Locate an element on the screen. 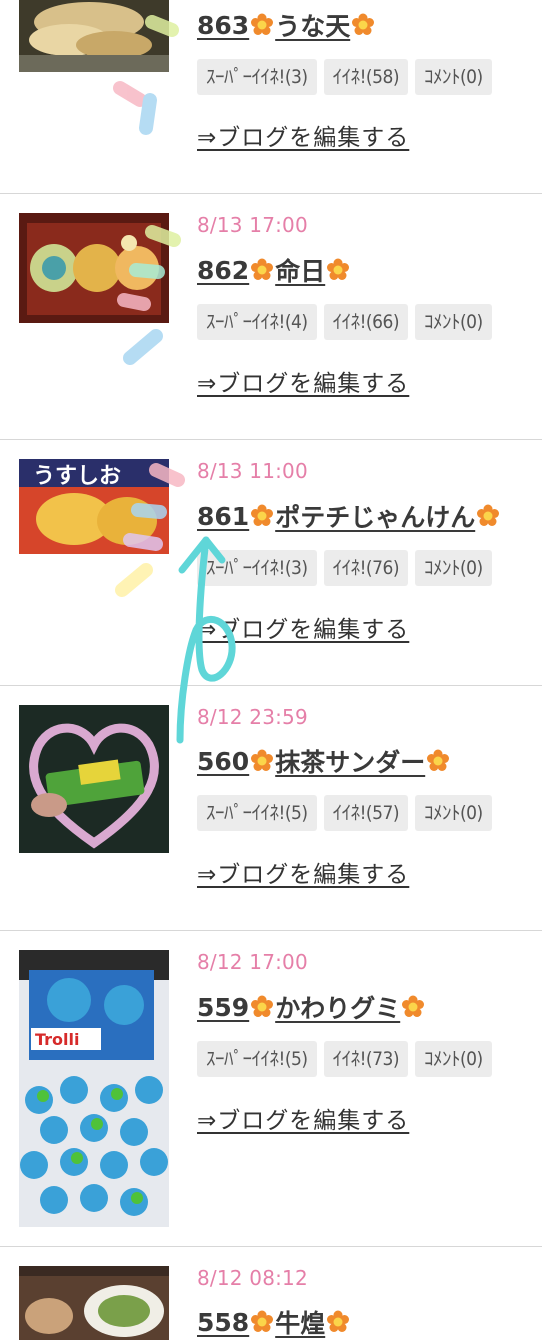  post-title-link: 559 かわりグミ is located at coordinates (311, 1007).